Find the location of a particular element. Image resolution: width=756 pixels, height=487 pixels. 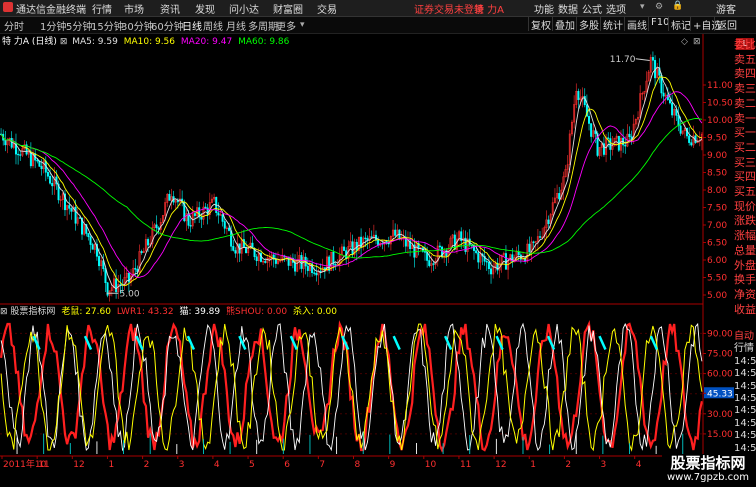

side-panel-item: 买一 is located at coordinates (745, 133).